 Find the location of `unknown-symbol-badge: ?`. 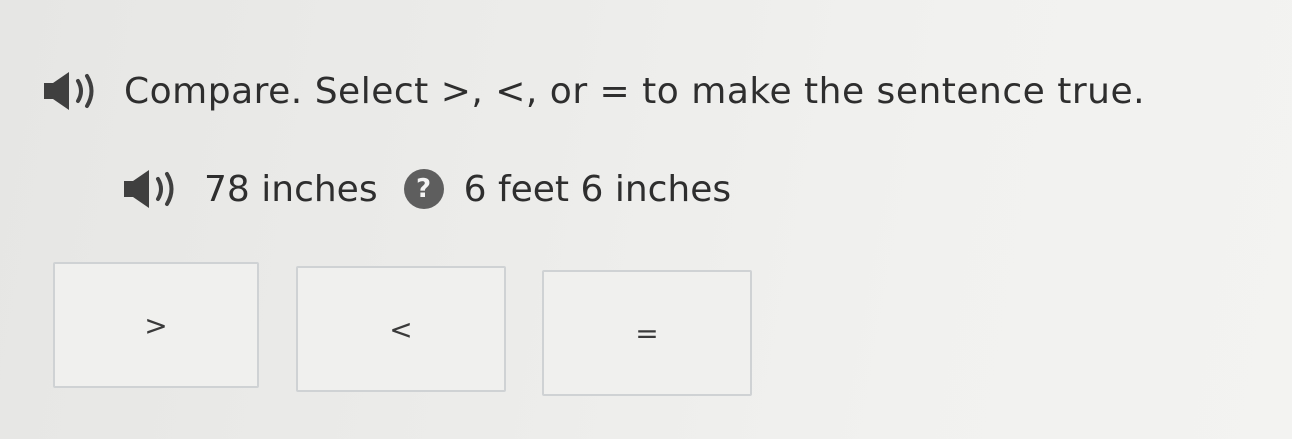

unknown-symbol-badge: ? is located at coordinates (423, 189).